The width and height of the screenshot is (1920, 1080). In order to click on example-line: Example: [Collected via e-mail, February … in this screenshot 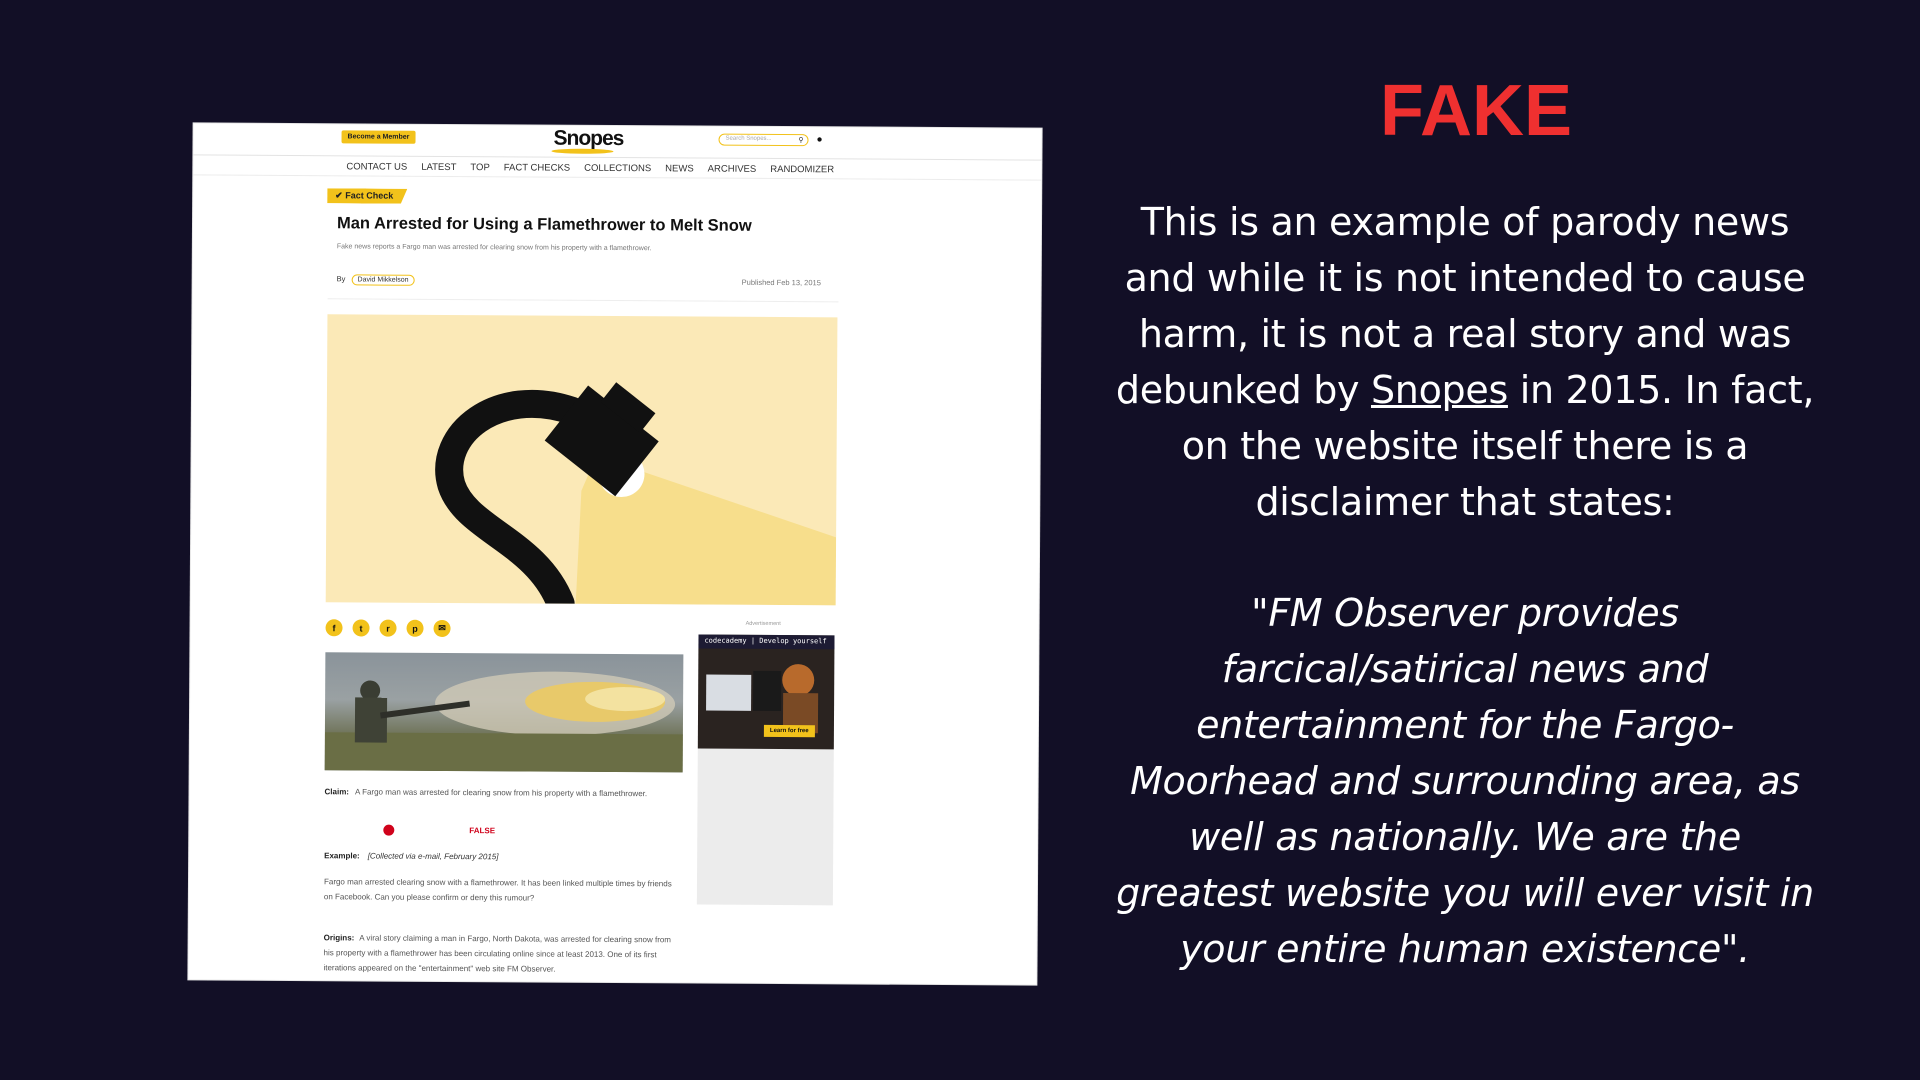, I will do `click(411, 856)`.